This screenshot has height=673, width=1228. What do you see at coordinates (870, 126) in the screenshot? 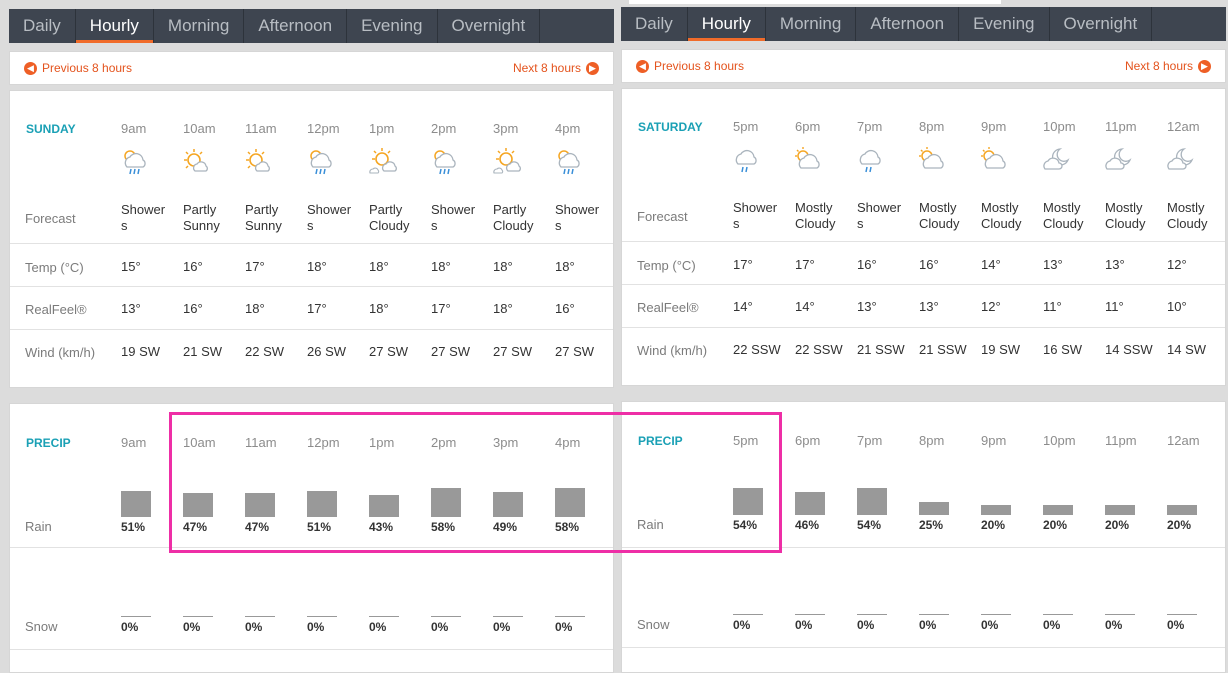
I see `hour-label: 7pm` at bounding box center [870, 126].